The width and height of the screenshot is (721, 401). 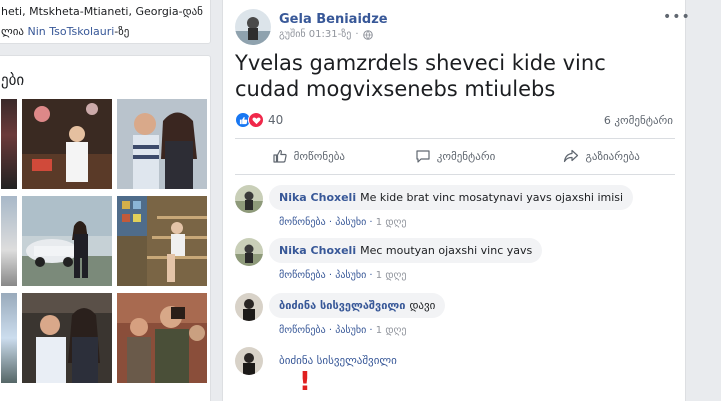 I want to click on post-actions: მოწონება კომენტარი გაზიარება, so click(x=455, y=156).